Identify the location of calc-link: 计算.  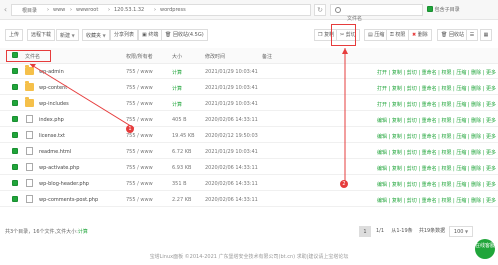
(83, 232).